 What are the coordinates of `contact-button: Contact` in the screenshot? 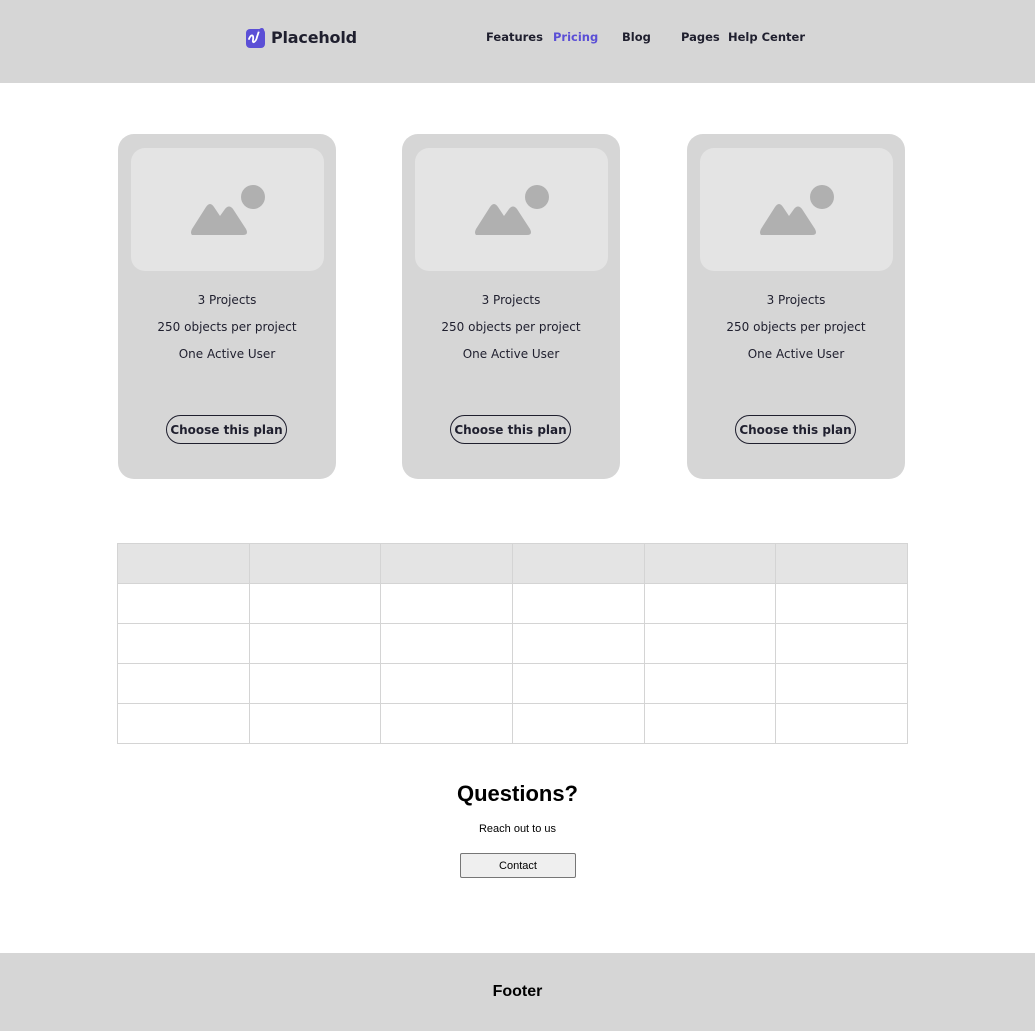 It's located at (518, 865).